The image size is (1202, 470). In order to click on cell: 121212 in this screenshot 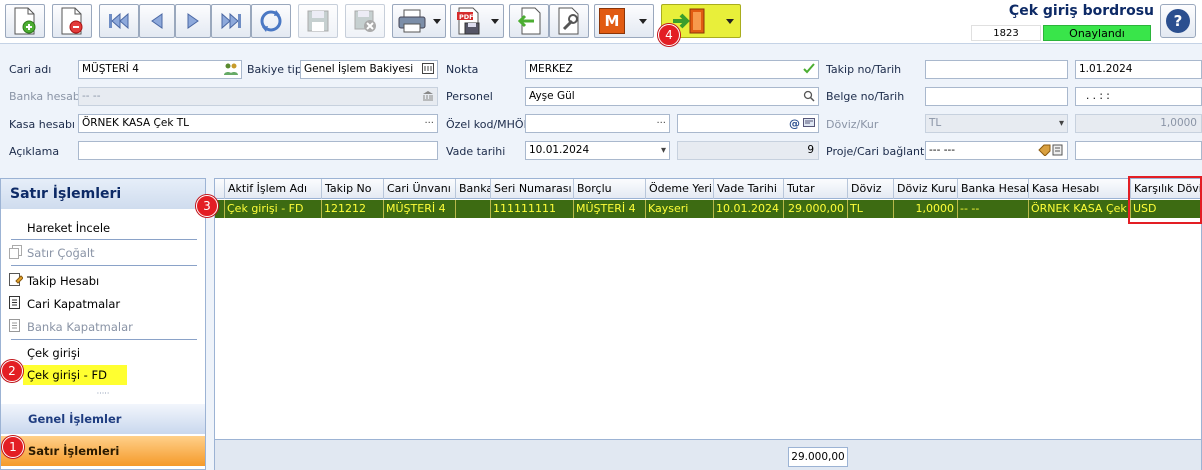, I will do `click(353, 209)`.